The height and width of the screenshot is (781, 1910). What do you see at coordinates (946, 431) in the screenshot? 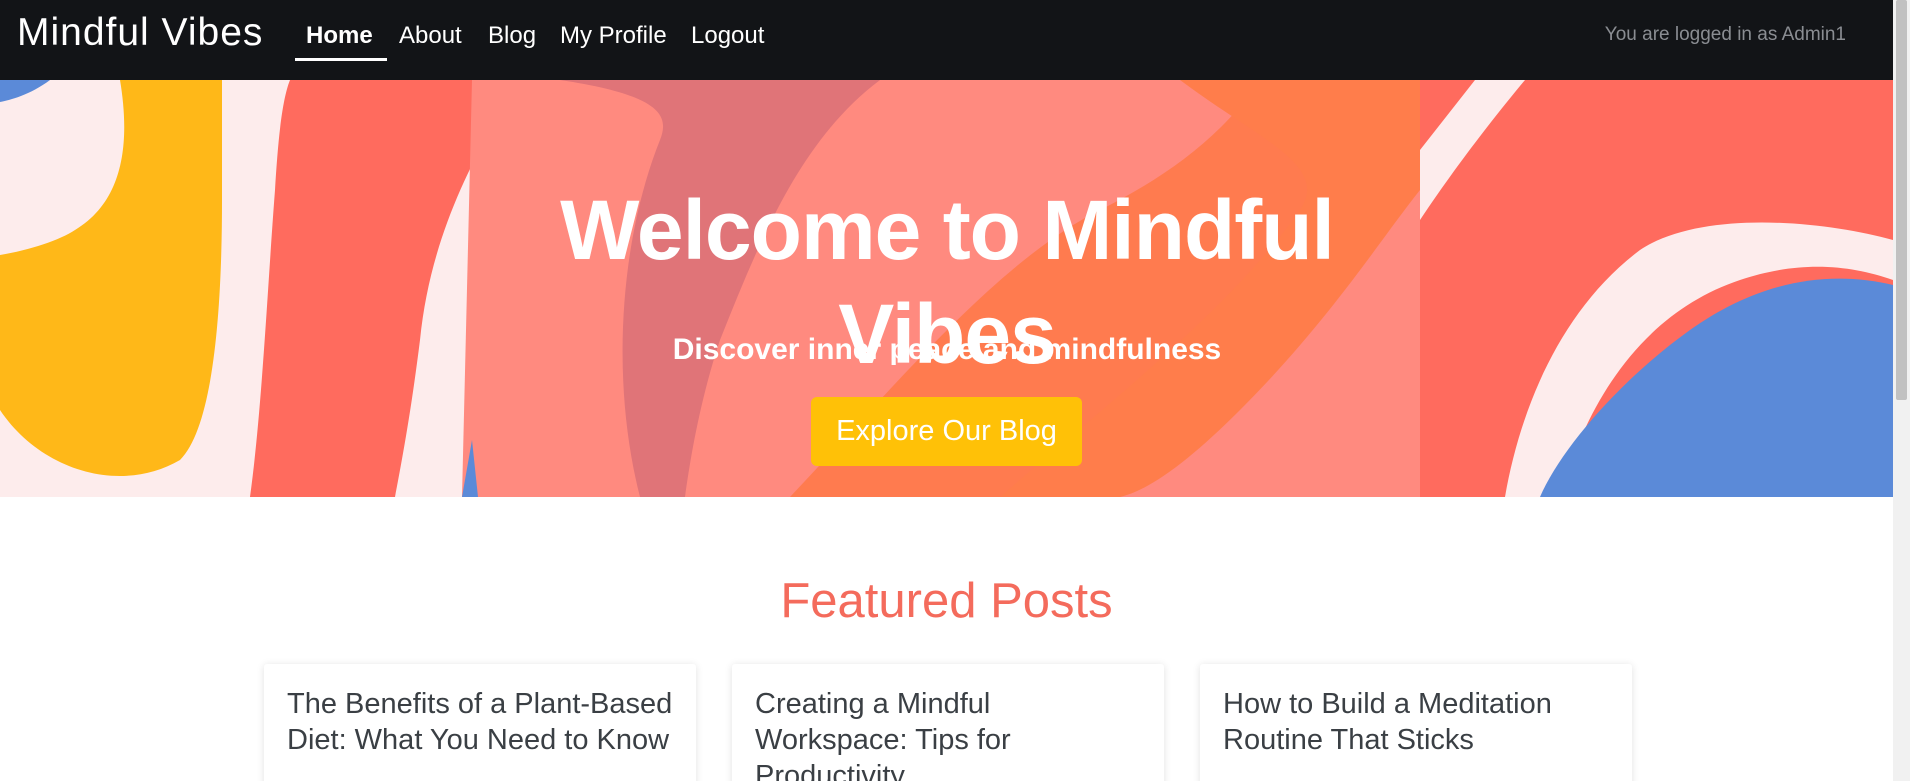
I see `explore-blog-button: Explore Our Blog` at bounding box center [946, 431].